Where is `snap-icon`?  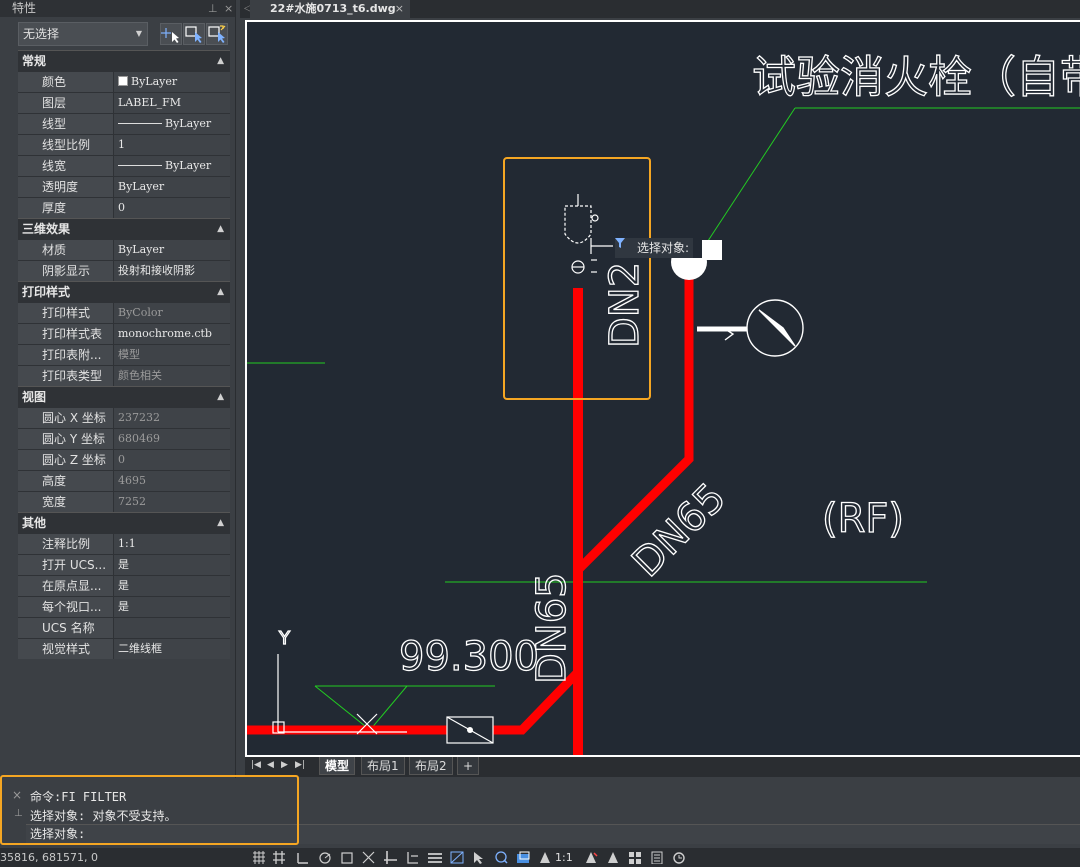 snap-icon is located at coordinates (279, 857).